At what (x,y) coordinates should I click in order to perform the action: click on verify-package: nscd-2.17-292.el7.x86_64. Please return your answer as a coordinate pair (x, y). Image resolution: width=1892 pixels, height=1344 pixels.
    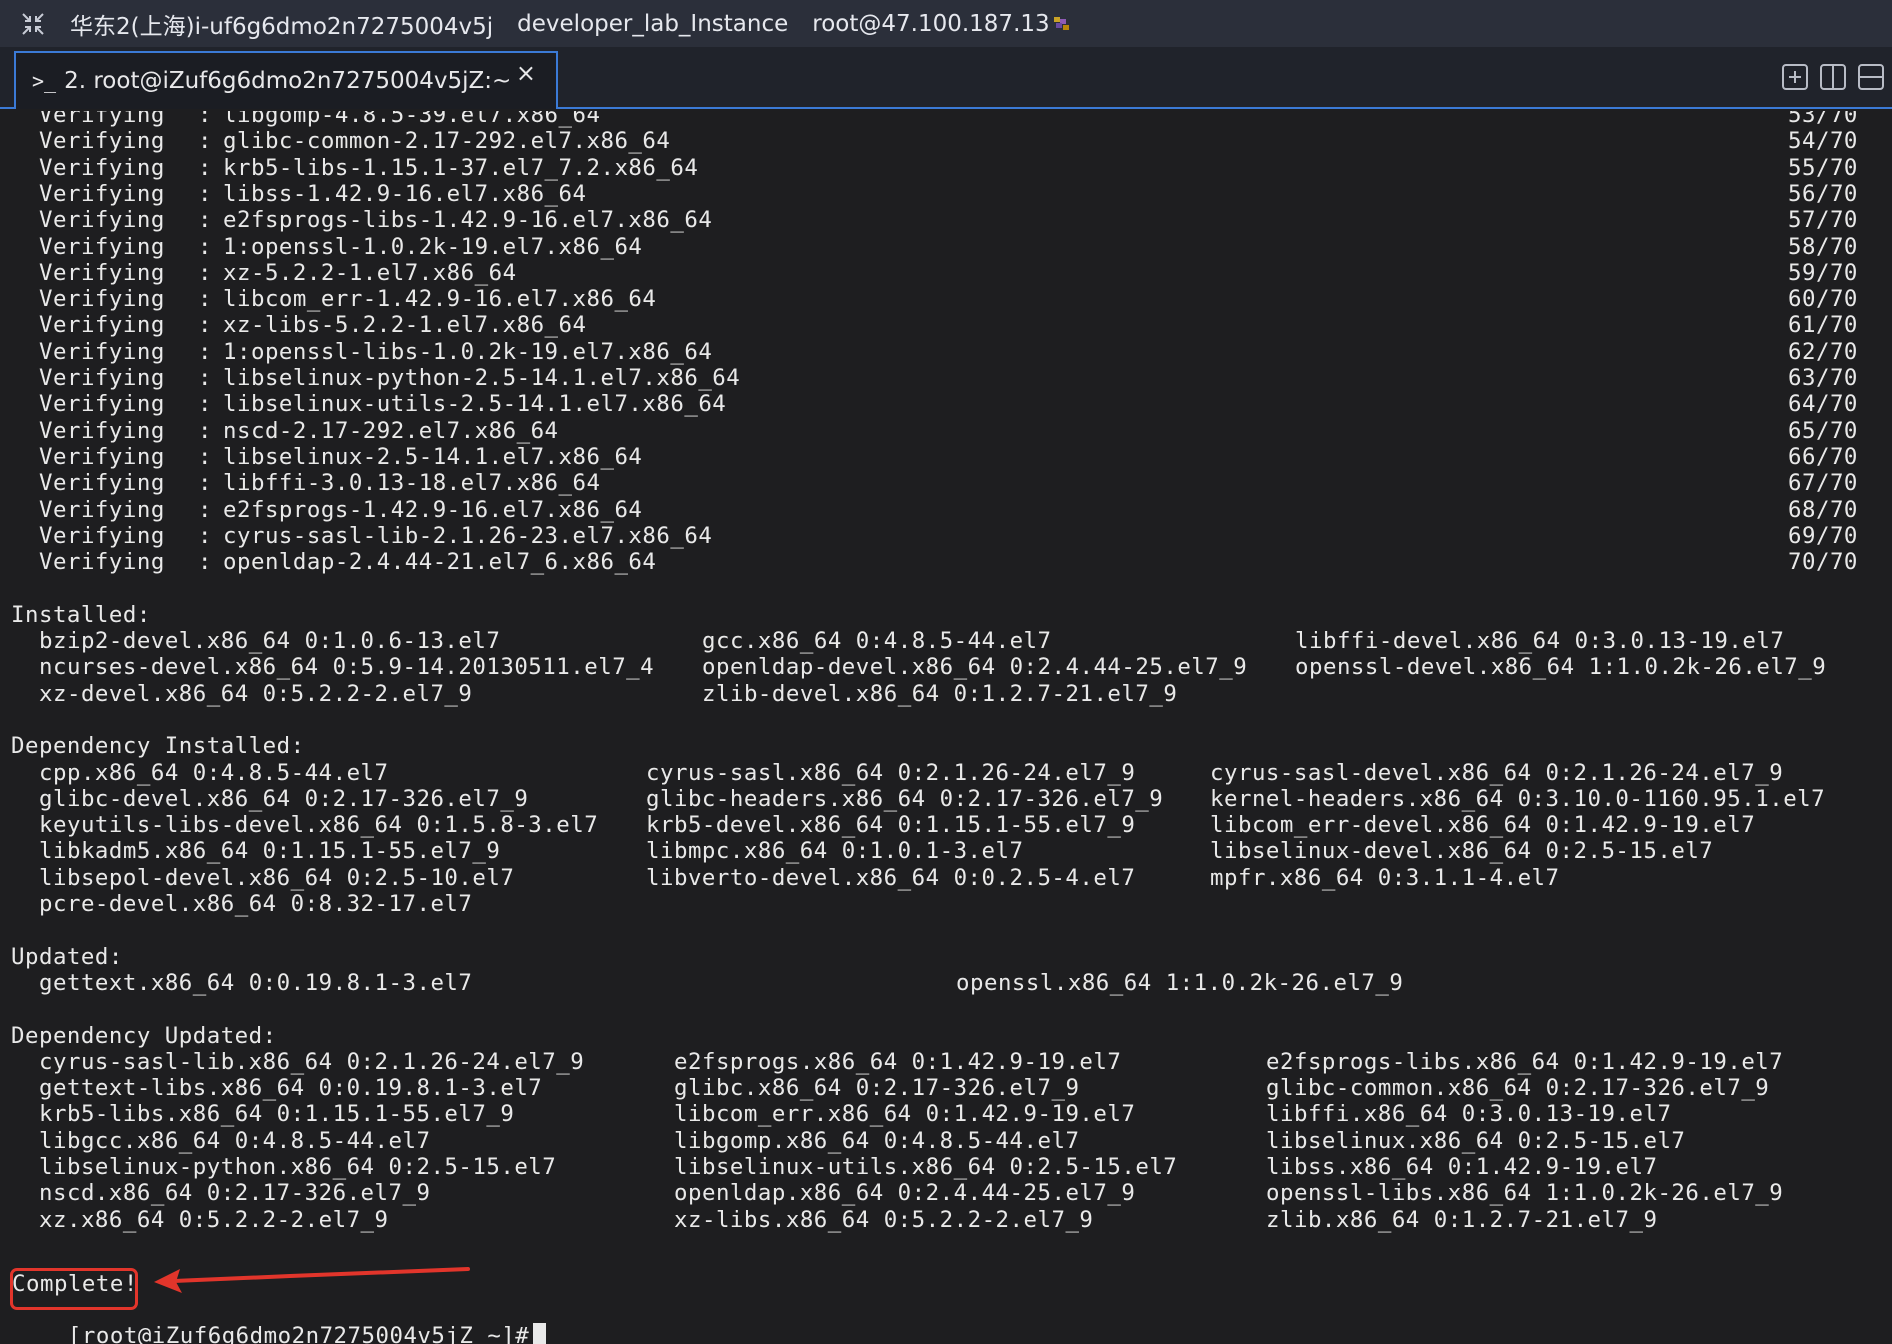
    Looking at the image, I should click on (391, 430).